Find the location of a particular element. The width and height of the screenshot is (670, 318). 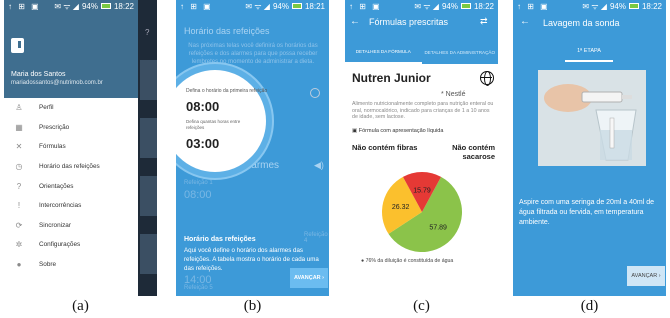

menu-item-label: Configurações is located at coordinates (60, 245).